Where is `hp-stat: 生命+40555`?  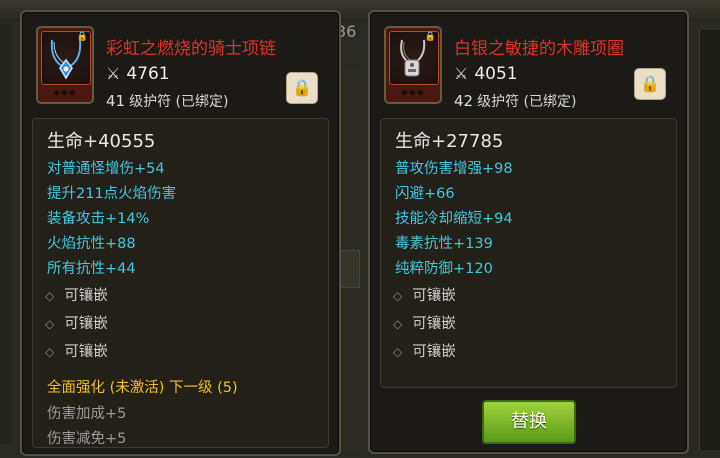
hp-stat: 生命+40555 is located at coordinates (101, 141).